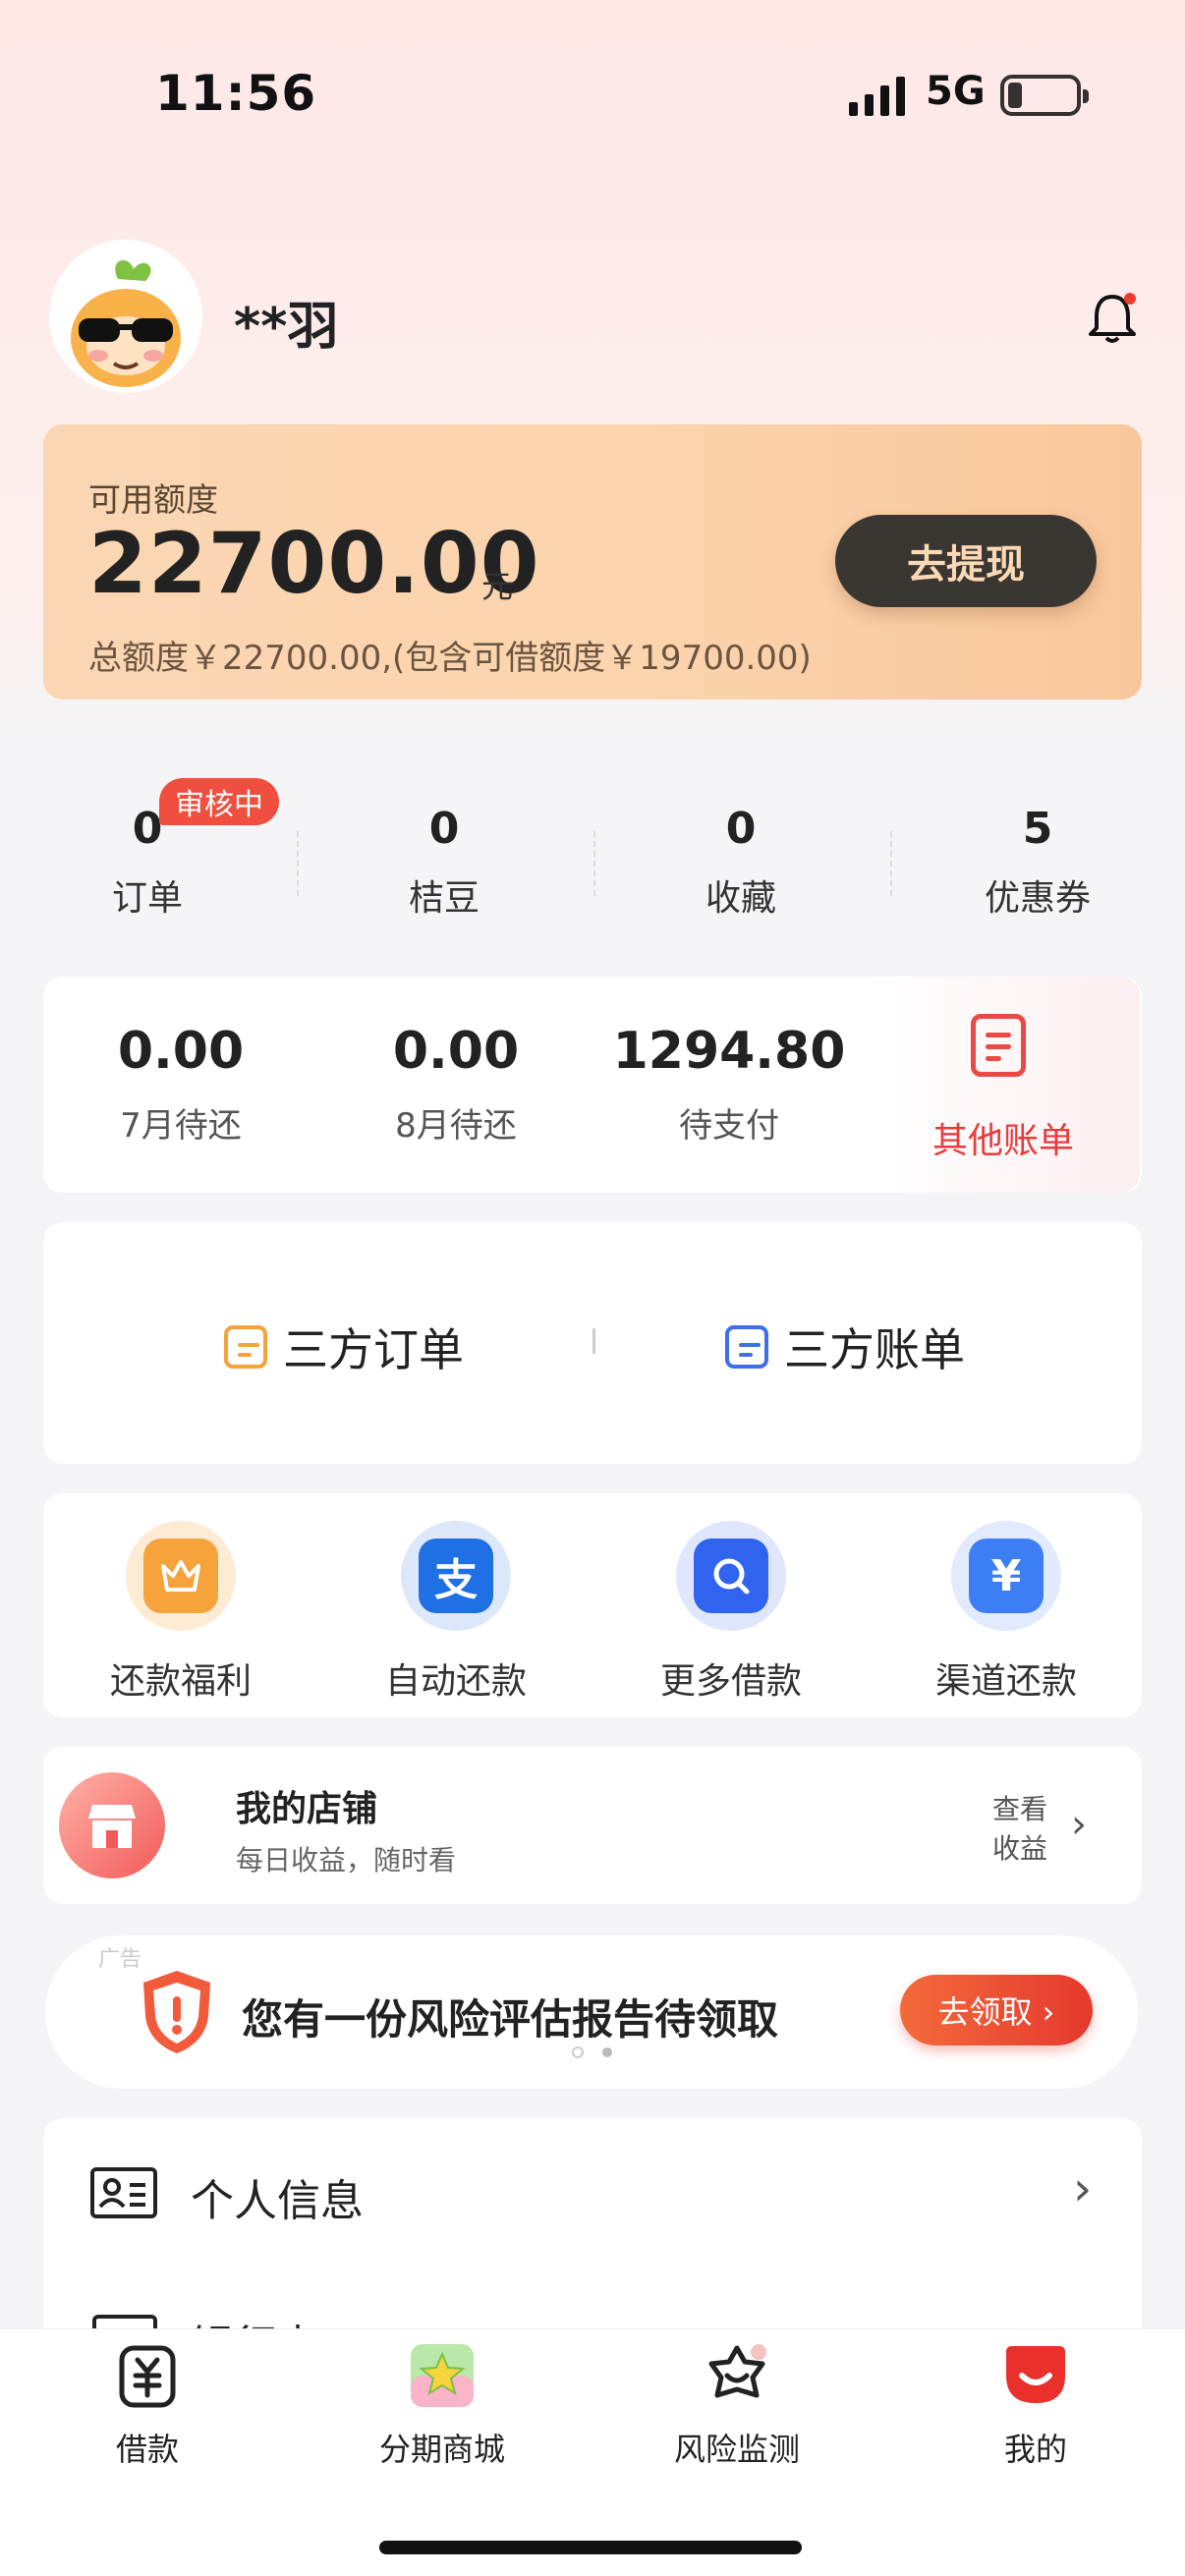  Describe the element at coordinates (456, 1681) in the screenshot. I see `quick-action-label: 自动还款` at that location.